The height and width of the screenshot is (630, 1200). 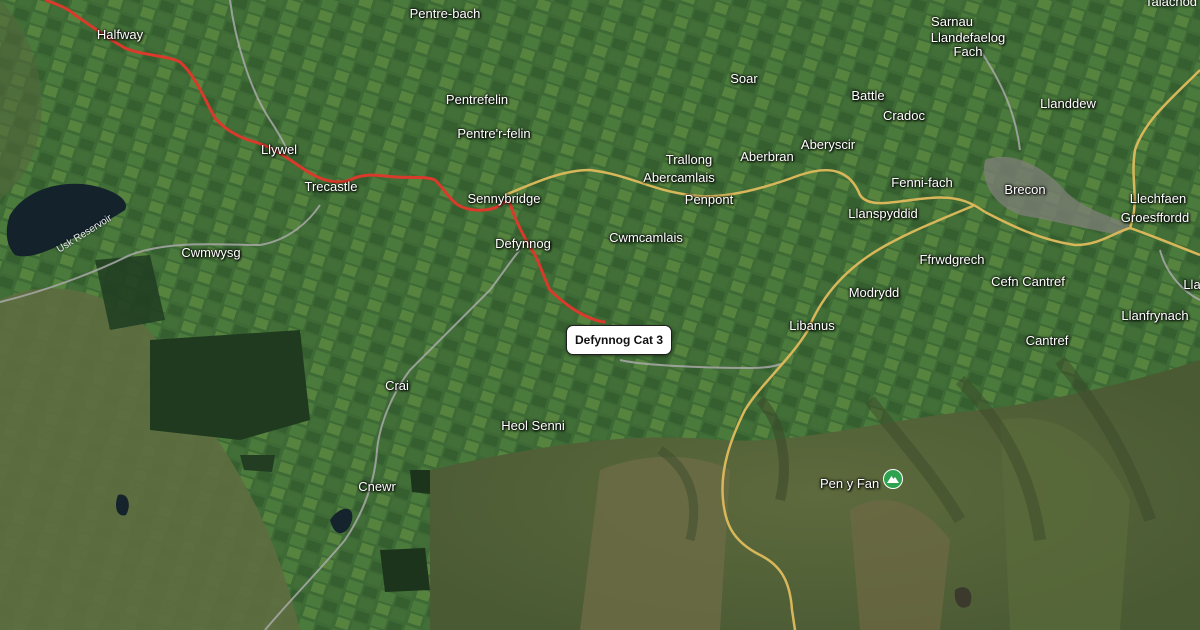 I want to click on place-label-fragment-lla: Lla, so click(x=1191, y=284).